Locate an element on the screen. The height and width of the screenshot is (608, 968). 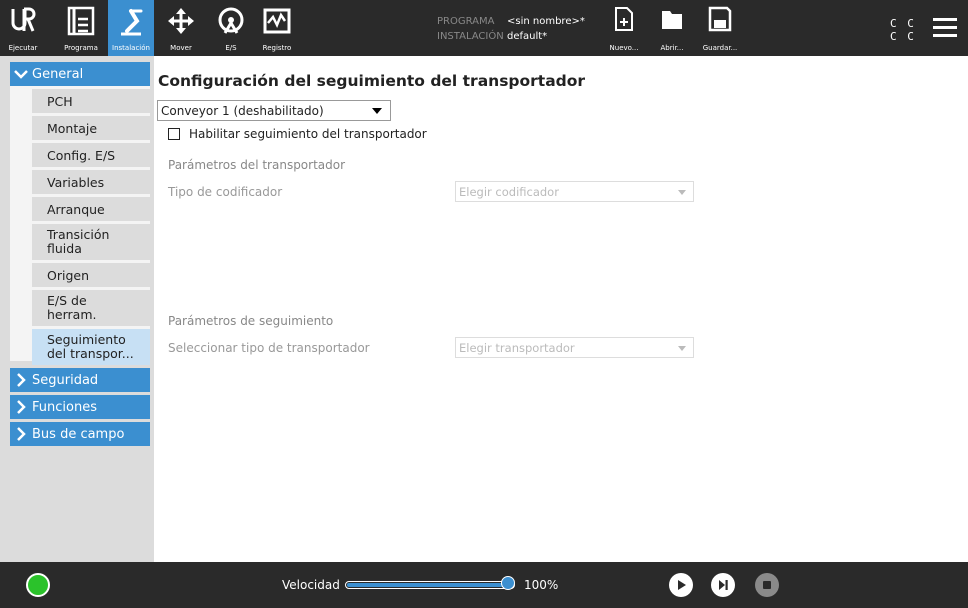
speed-slider is located at coordinates (430, 585).